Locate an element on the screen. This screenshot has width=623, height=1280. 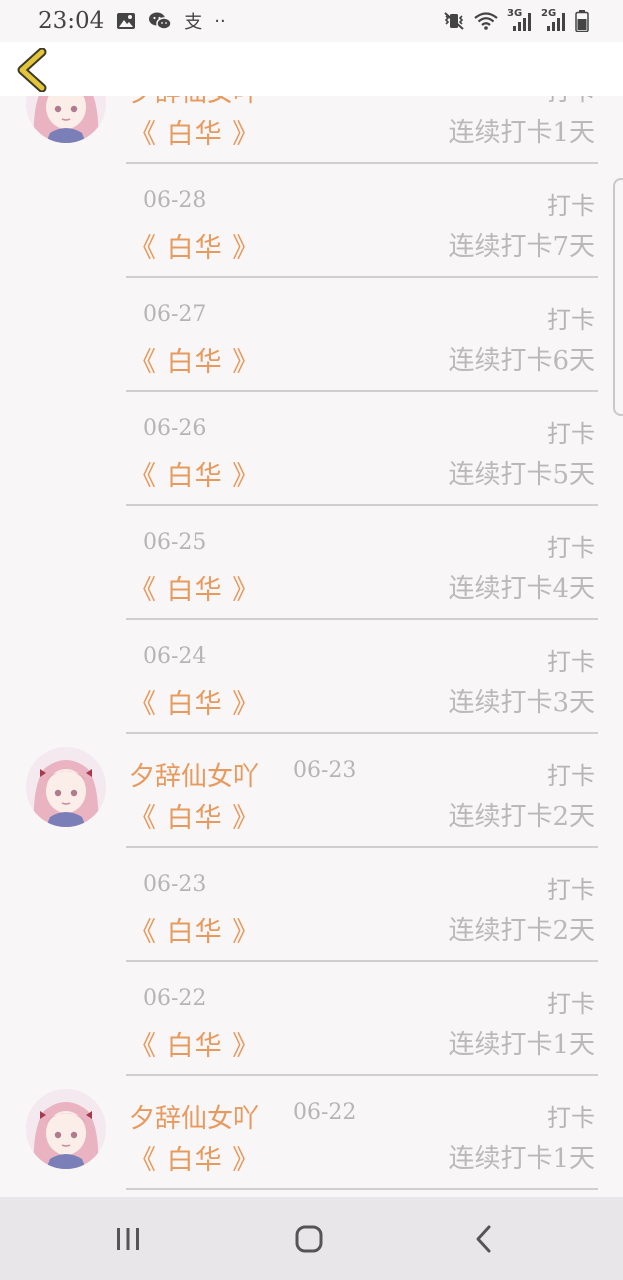
wechat-icon is located at coordinates (160, 21).